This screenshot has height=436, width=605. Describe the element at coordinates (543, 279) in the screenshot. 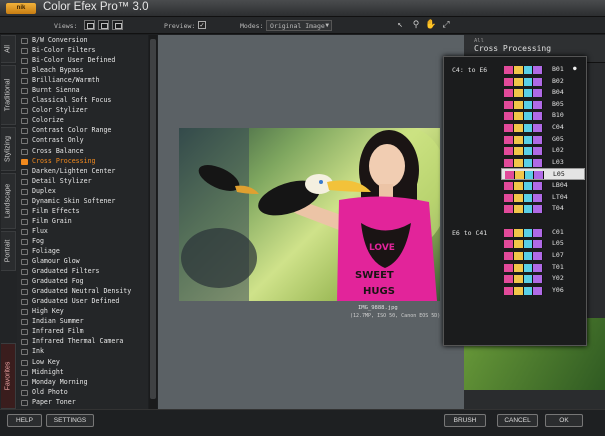

I see `preset-option: Y02` at that location.